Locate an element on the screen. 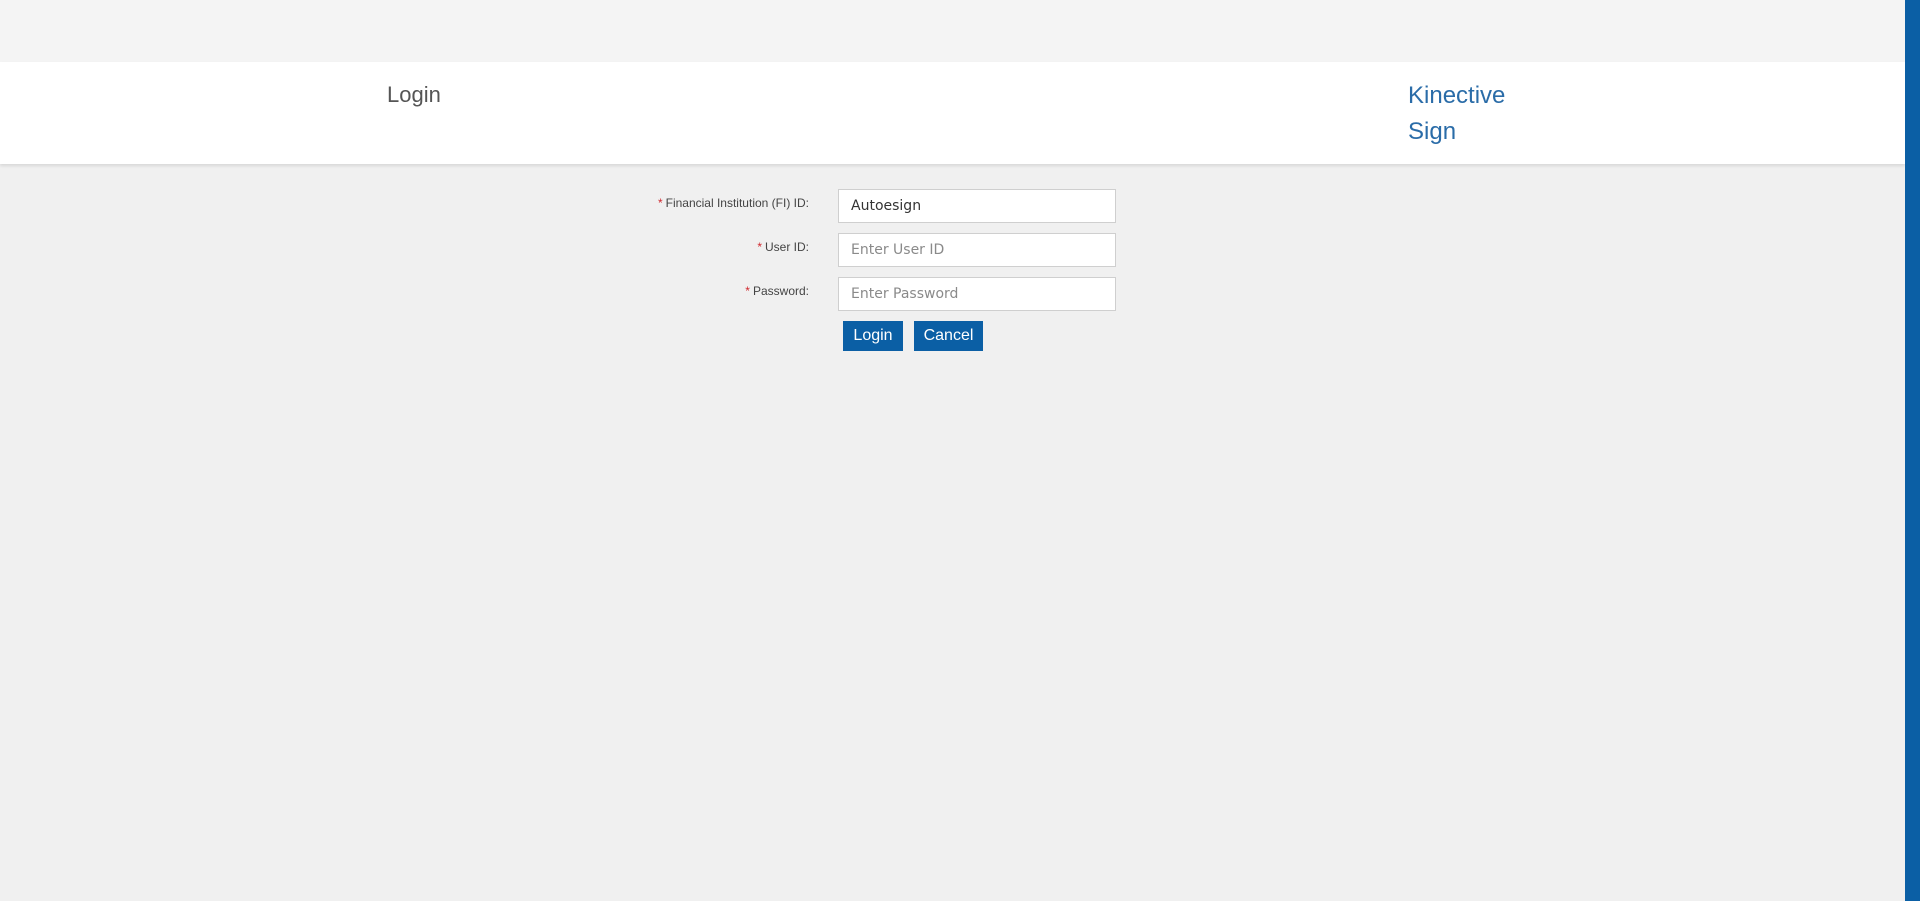 The height and width of the screenshot is (901, 1920). user-id-label-text: User ID: is located at coordinates (786, 247).